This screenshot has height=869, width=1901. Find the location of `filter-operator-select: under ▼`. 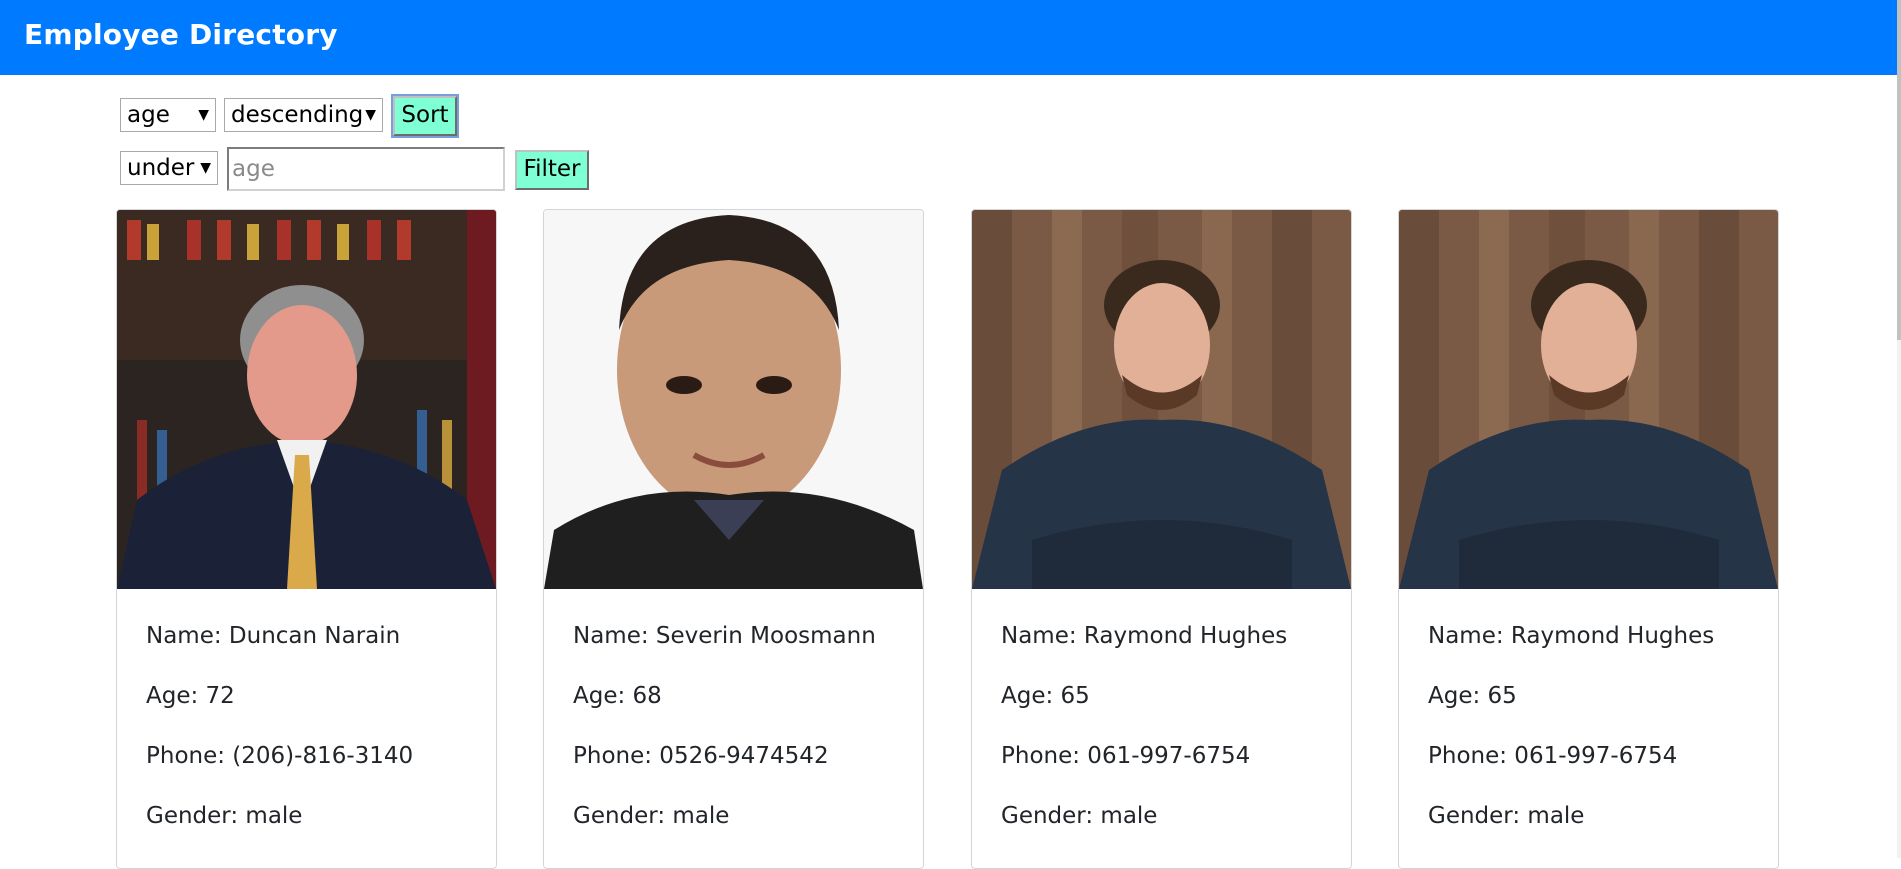

filter-operator-select: under ▼ is located at coordinates (169, 168).